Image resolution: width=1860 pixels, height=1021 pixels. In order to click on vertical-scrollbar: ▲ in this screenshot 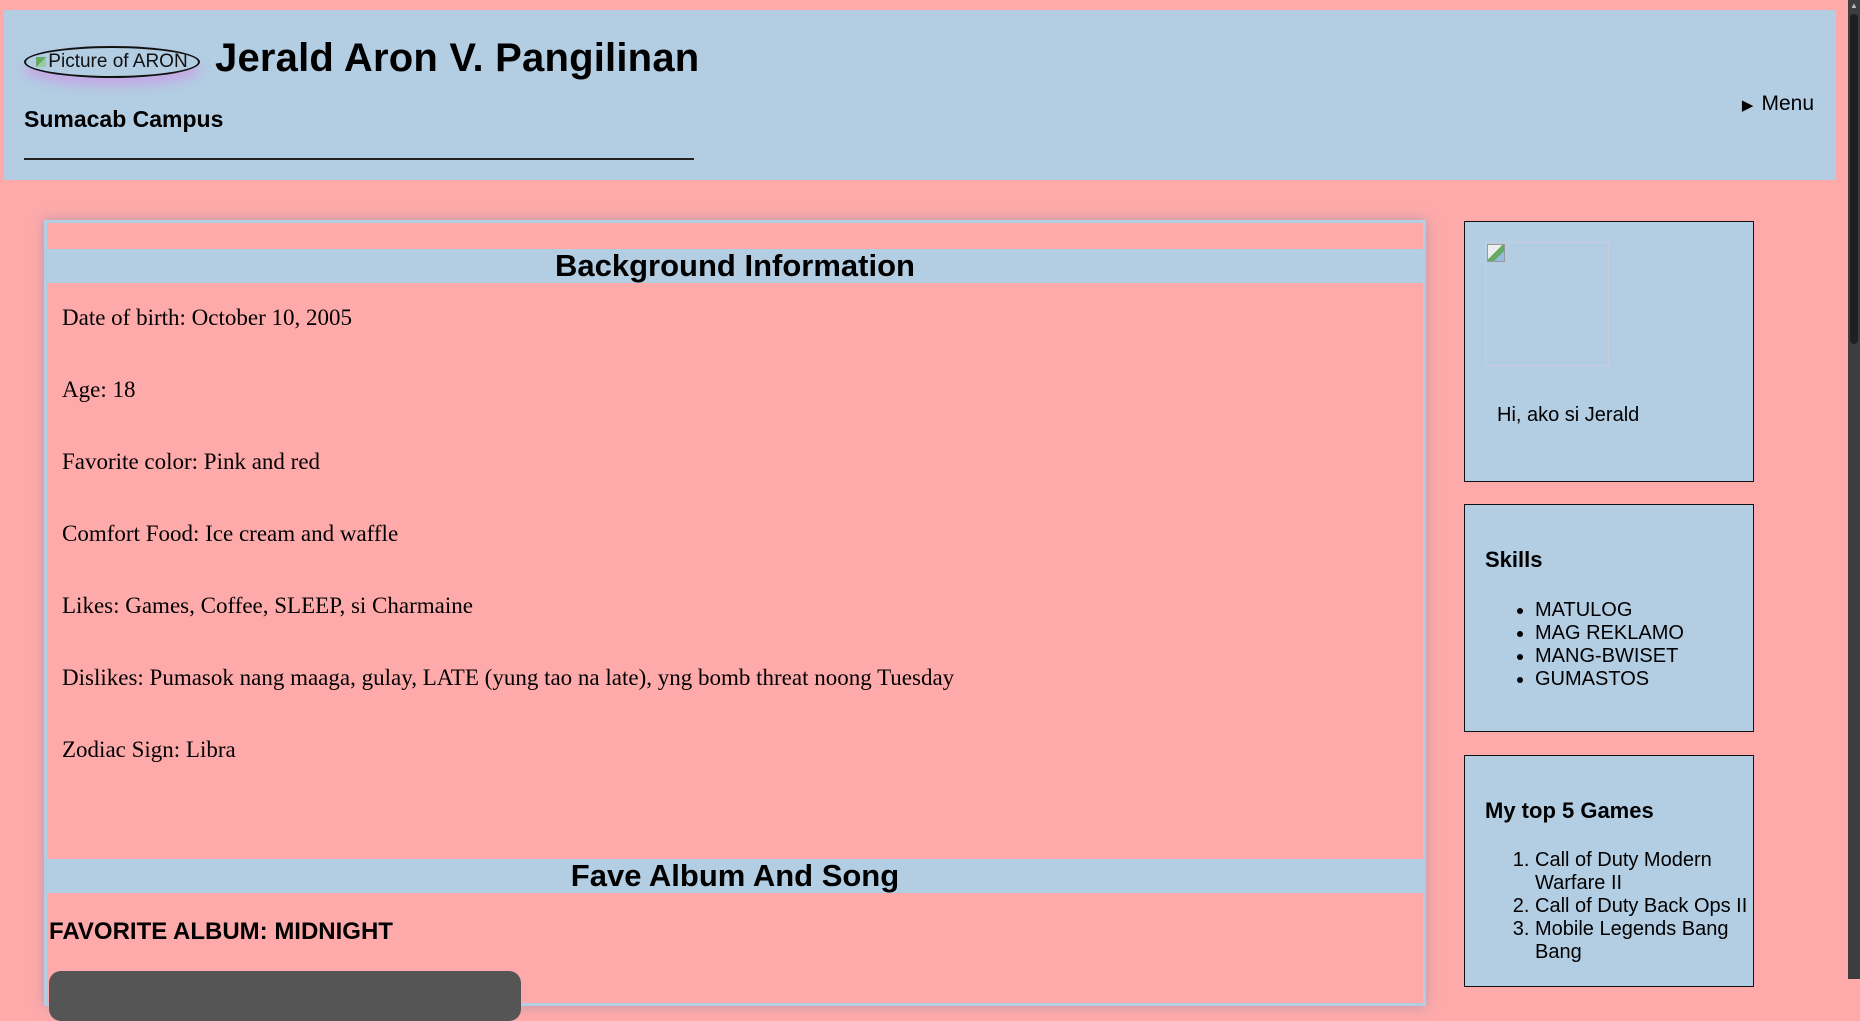, I will do `click(1854, 489)`.